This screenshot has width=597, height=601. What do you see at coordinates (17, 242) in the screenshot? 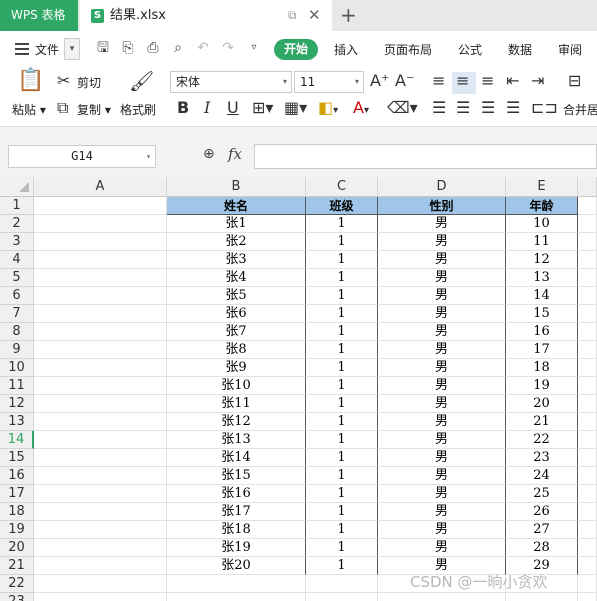
I see `row-header: 3` at bounding box center [17, 242].